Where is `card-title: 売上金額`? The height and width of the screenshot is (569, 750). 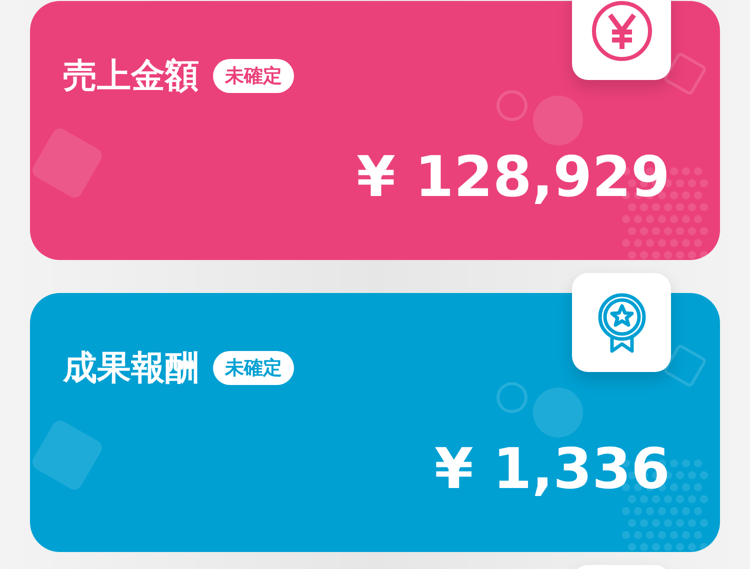 card-title: 売上金額 is located at coordinates (131, 76).